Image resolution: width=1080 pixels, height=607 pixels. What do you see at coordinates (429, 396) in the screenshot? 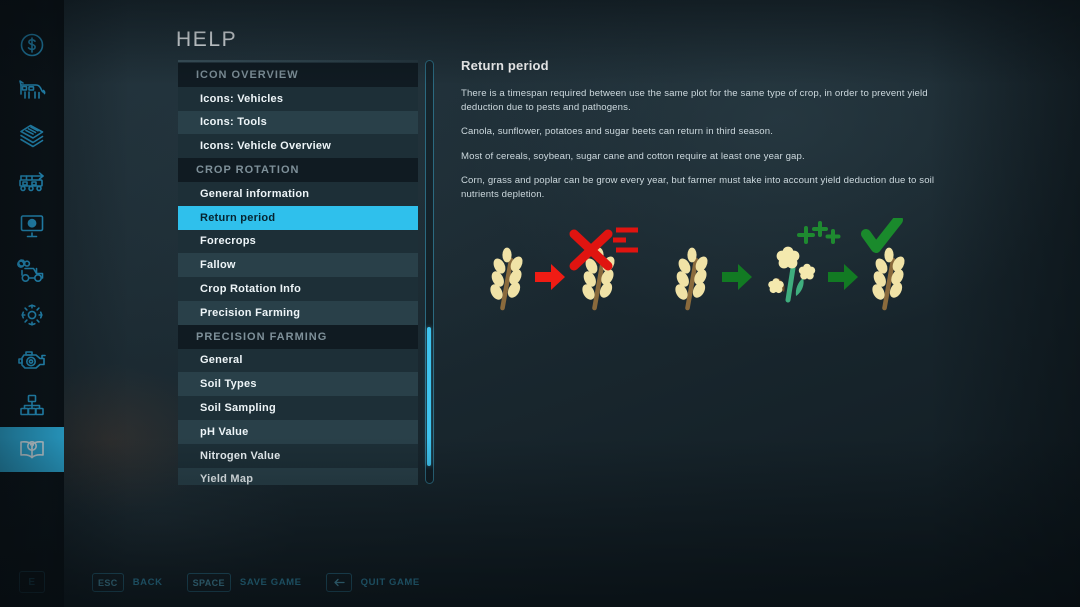
I see `scrollbar-thumb` at bounding box center [429, 396].